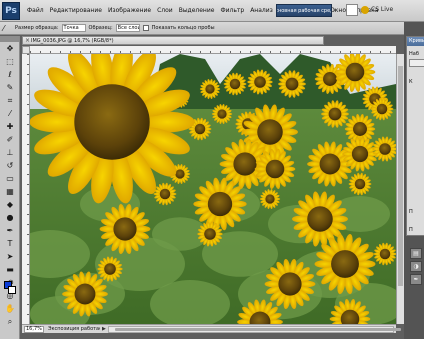  What do you see at coordinates (100, 28) in the screenshot?
I see `sample-label: Образец:` at bounding box center [100, 28].